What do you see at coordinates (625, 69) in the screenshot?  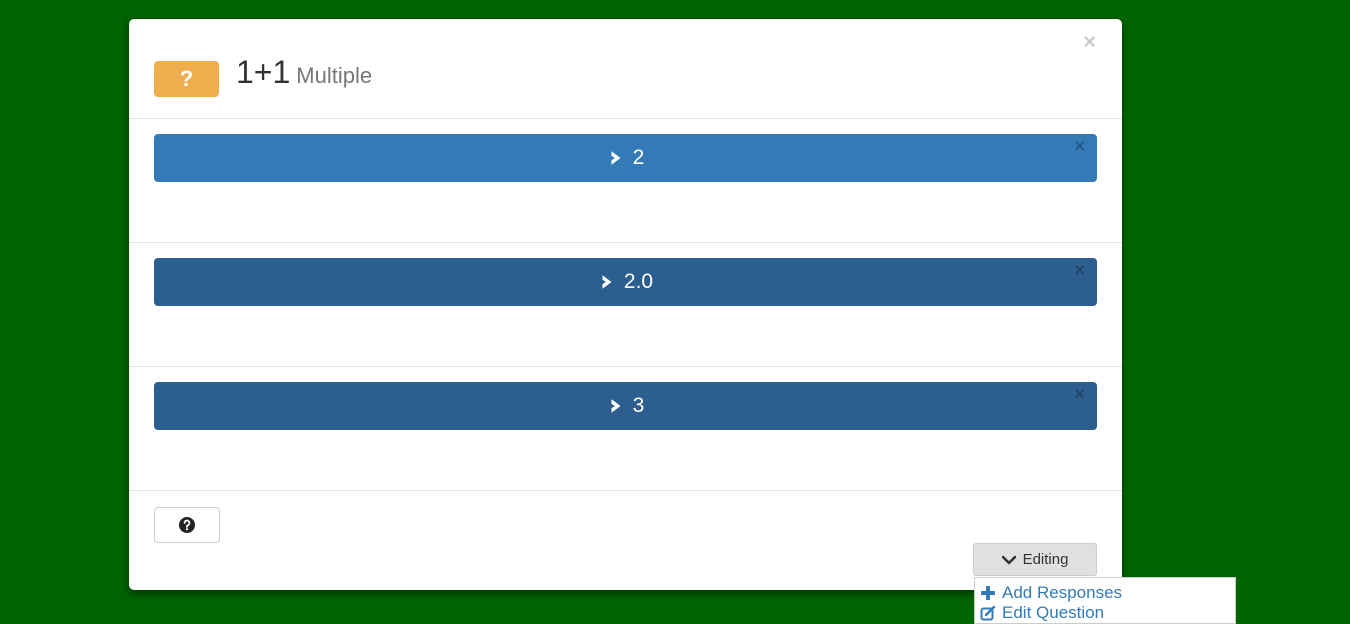 I see `modal-header: ? 1+1 Multiple` at bounding box center [625, 69].